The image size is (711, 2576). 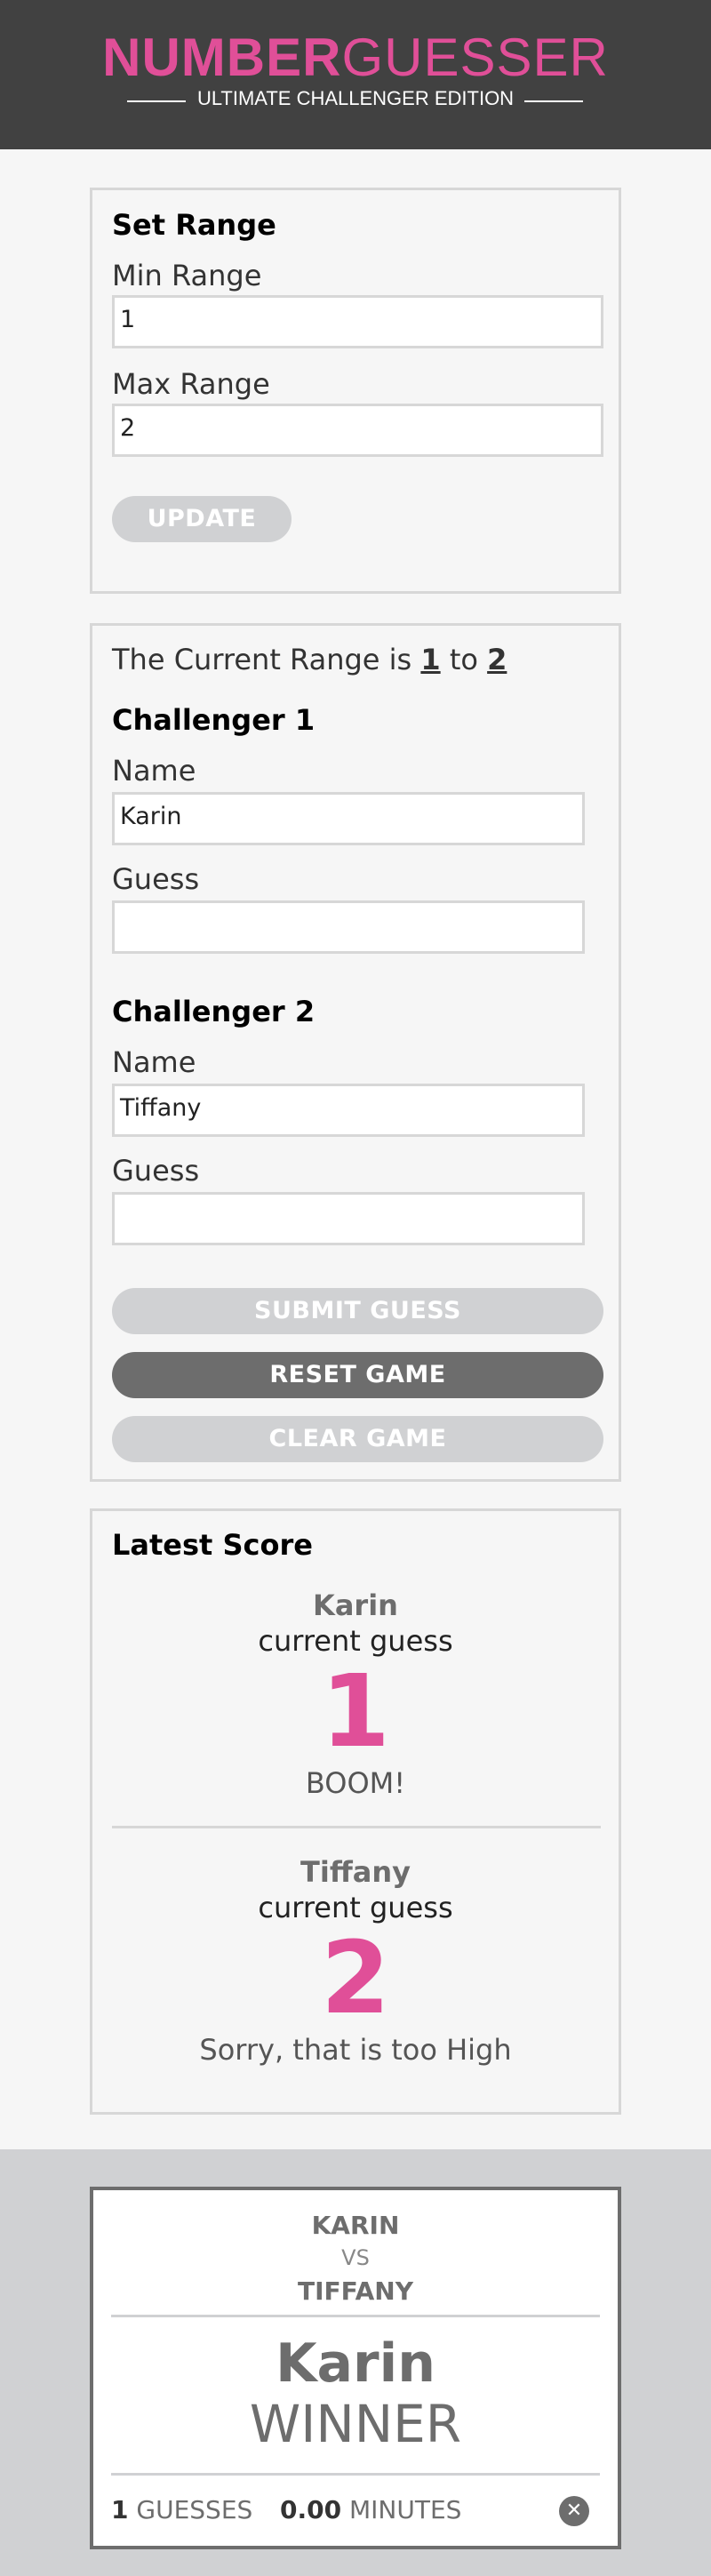 What do you see at coordinates (355, 2316) in the screenshot?
I see `winner-divider-top` at bounding box center [355, 2316].